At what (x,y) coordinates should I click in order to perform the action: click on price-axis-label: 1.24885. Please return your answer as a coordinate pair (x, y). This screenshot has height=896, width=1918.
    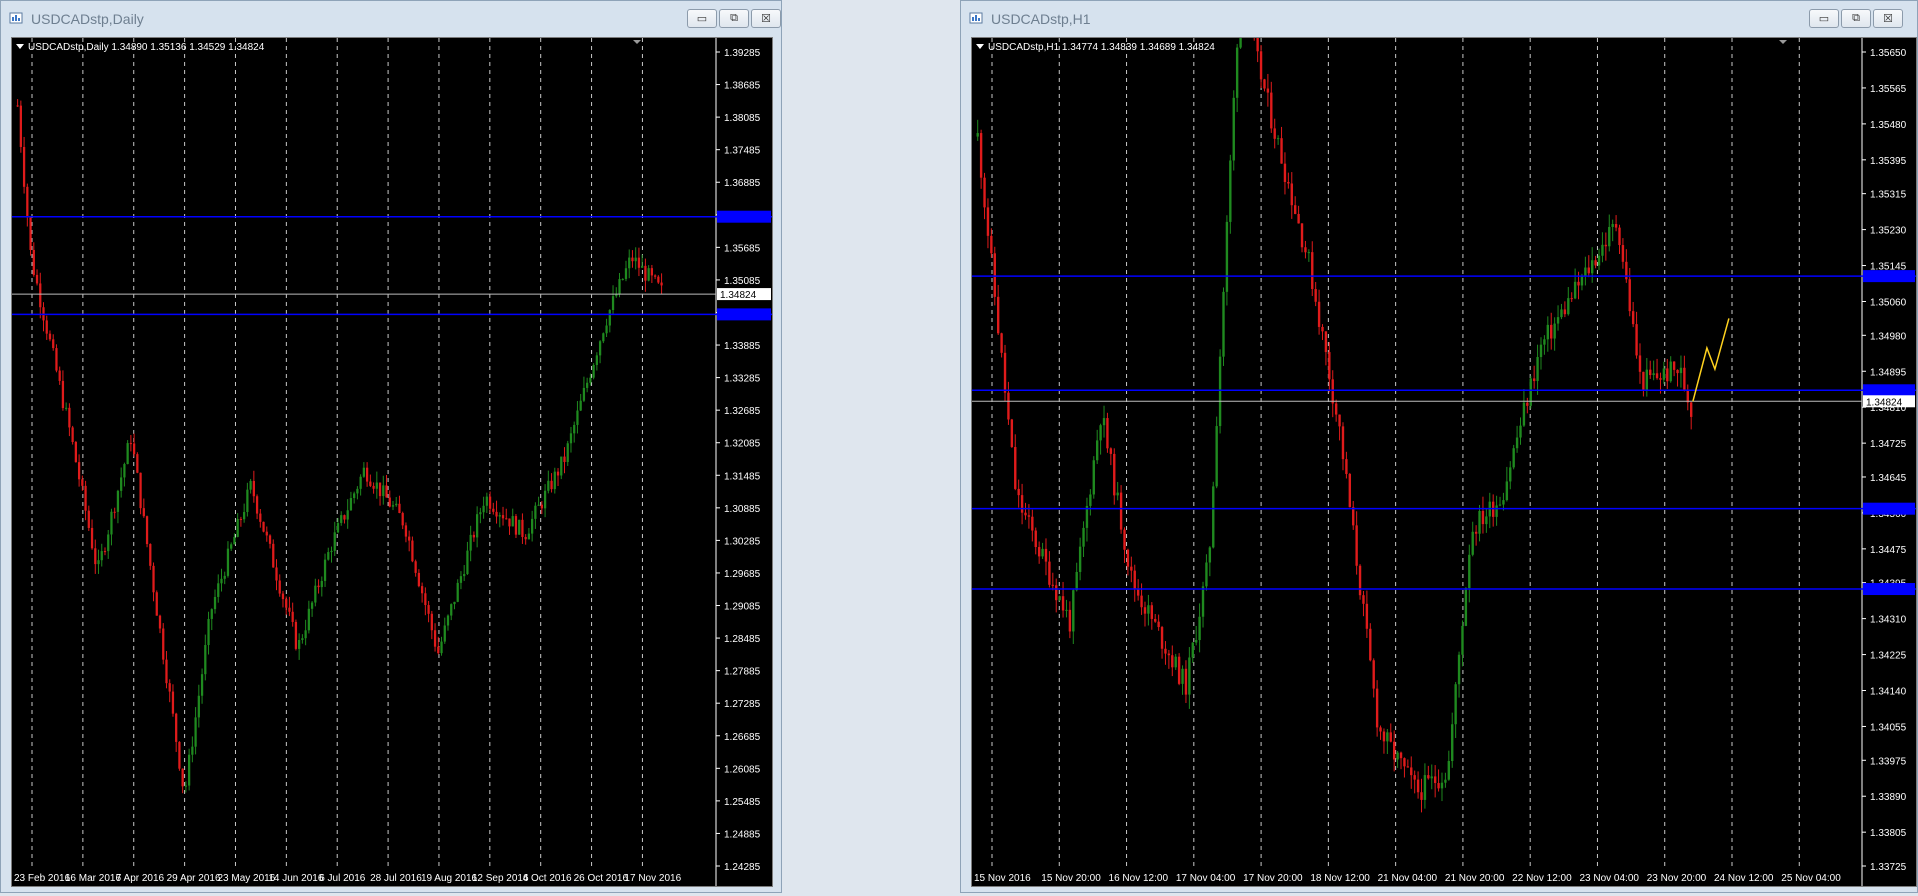
    Looking at the image, I should click on (742, 834).